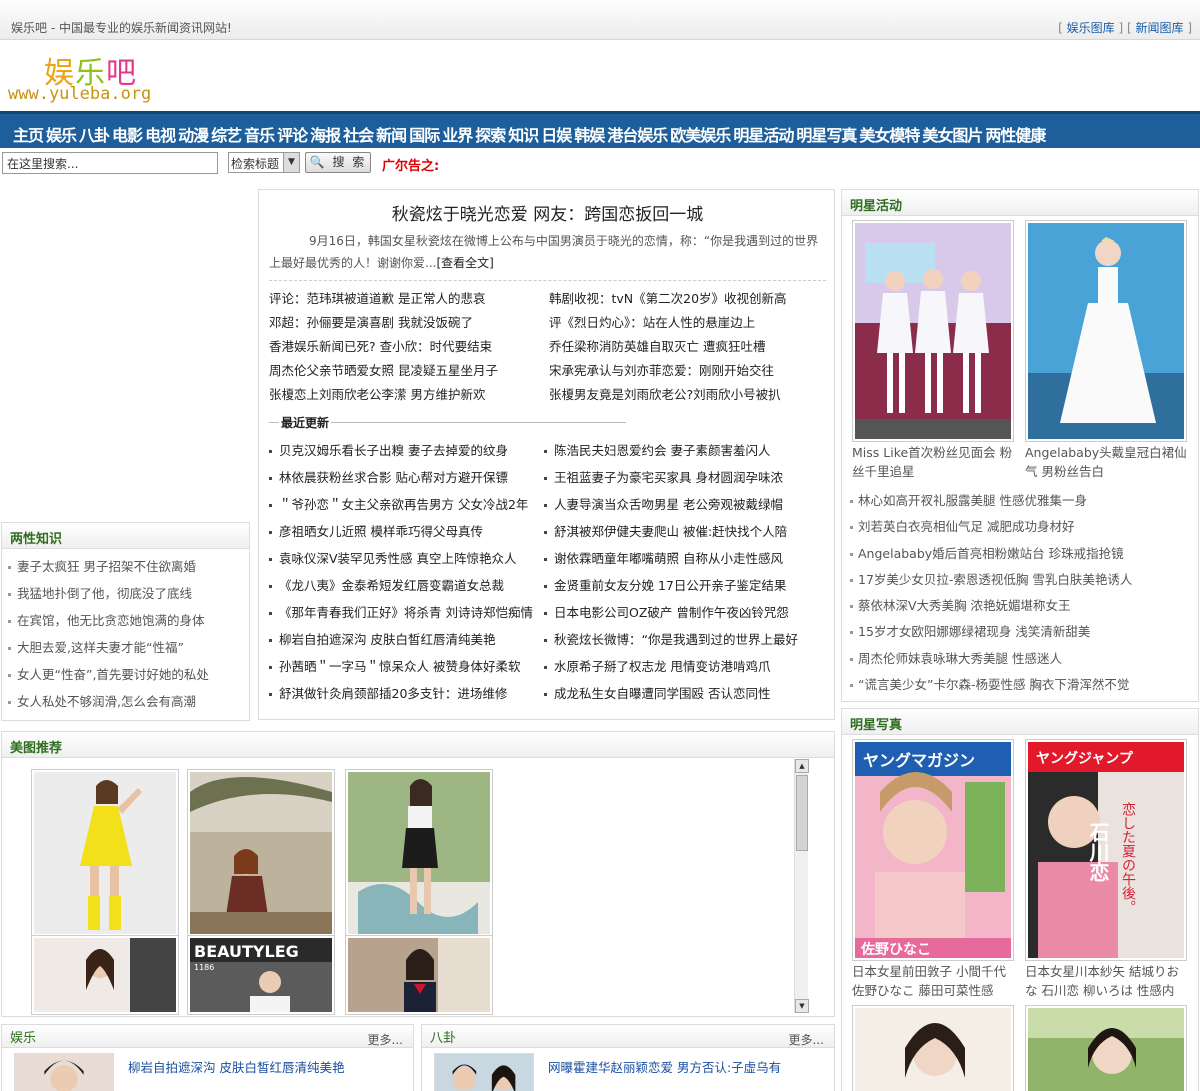  What do you see at coordinates (259, 134) in the screenshot?
I see `nav-item: 音乐` at bounding box center [259, 134].